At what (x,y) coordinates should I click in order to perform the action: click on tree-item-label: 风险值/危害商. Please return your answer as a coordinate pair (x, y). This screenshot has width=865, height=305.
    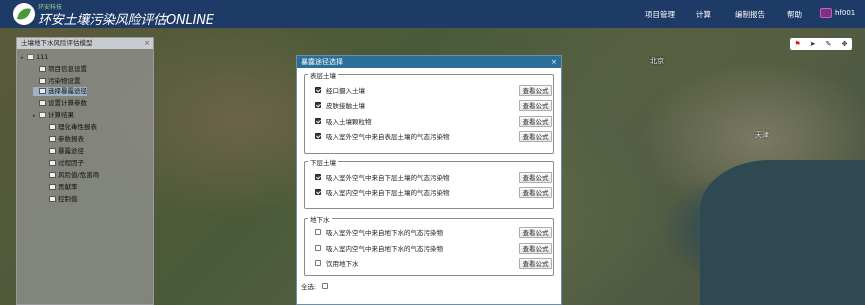
    Looking at the image, I should click on (79, 175).